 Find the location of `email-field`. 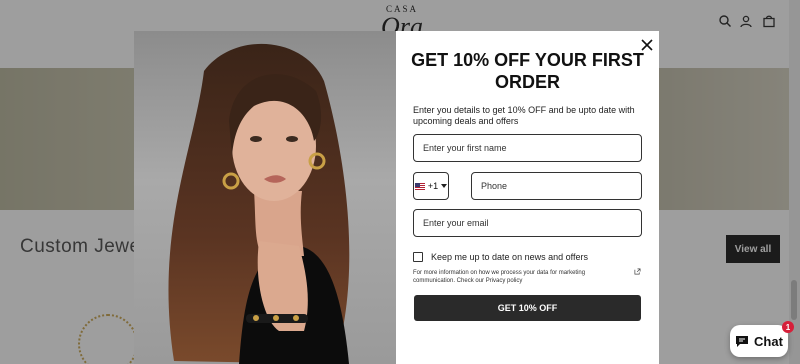

email-field is located at coordinates (527, 223).